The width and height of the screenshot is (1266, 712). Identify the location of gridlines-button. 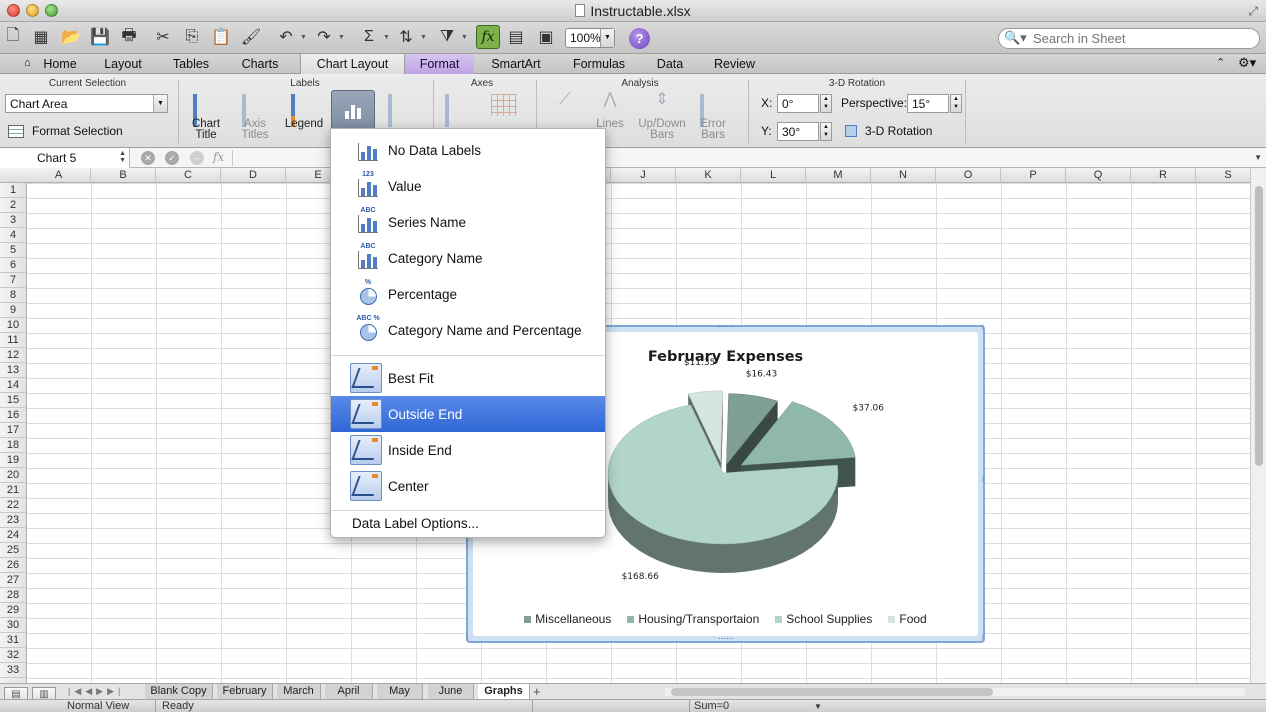
(504, 106).